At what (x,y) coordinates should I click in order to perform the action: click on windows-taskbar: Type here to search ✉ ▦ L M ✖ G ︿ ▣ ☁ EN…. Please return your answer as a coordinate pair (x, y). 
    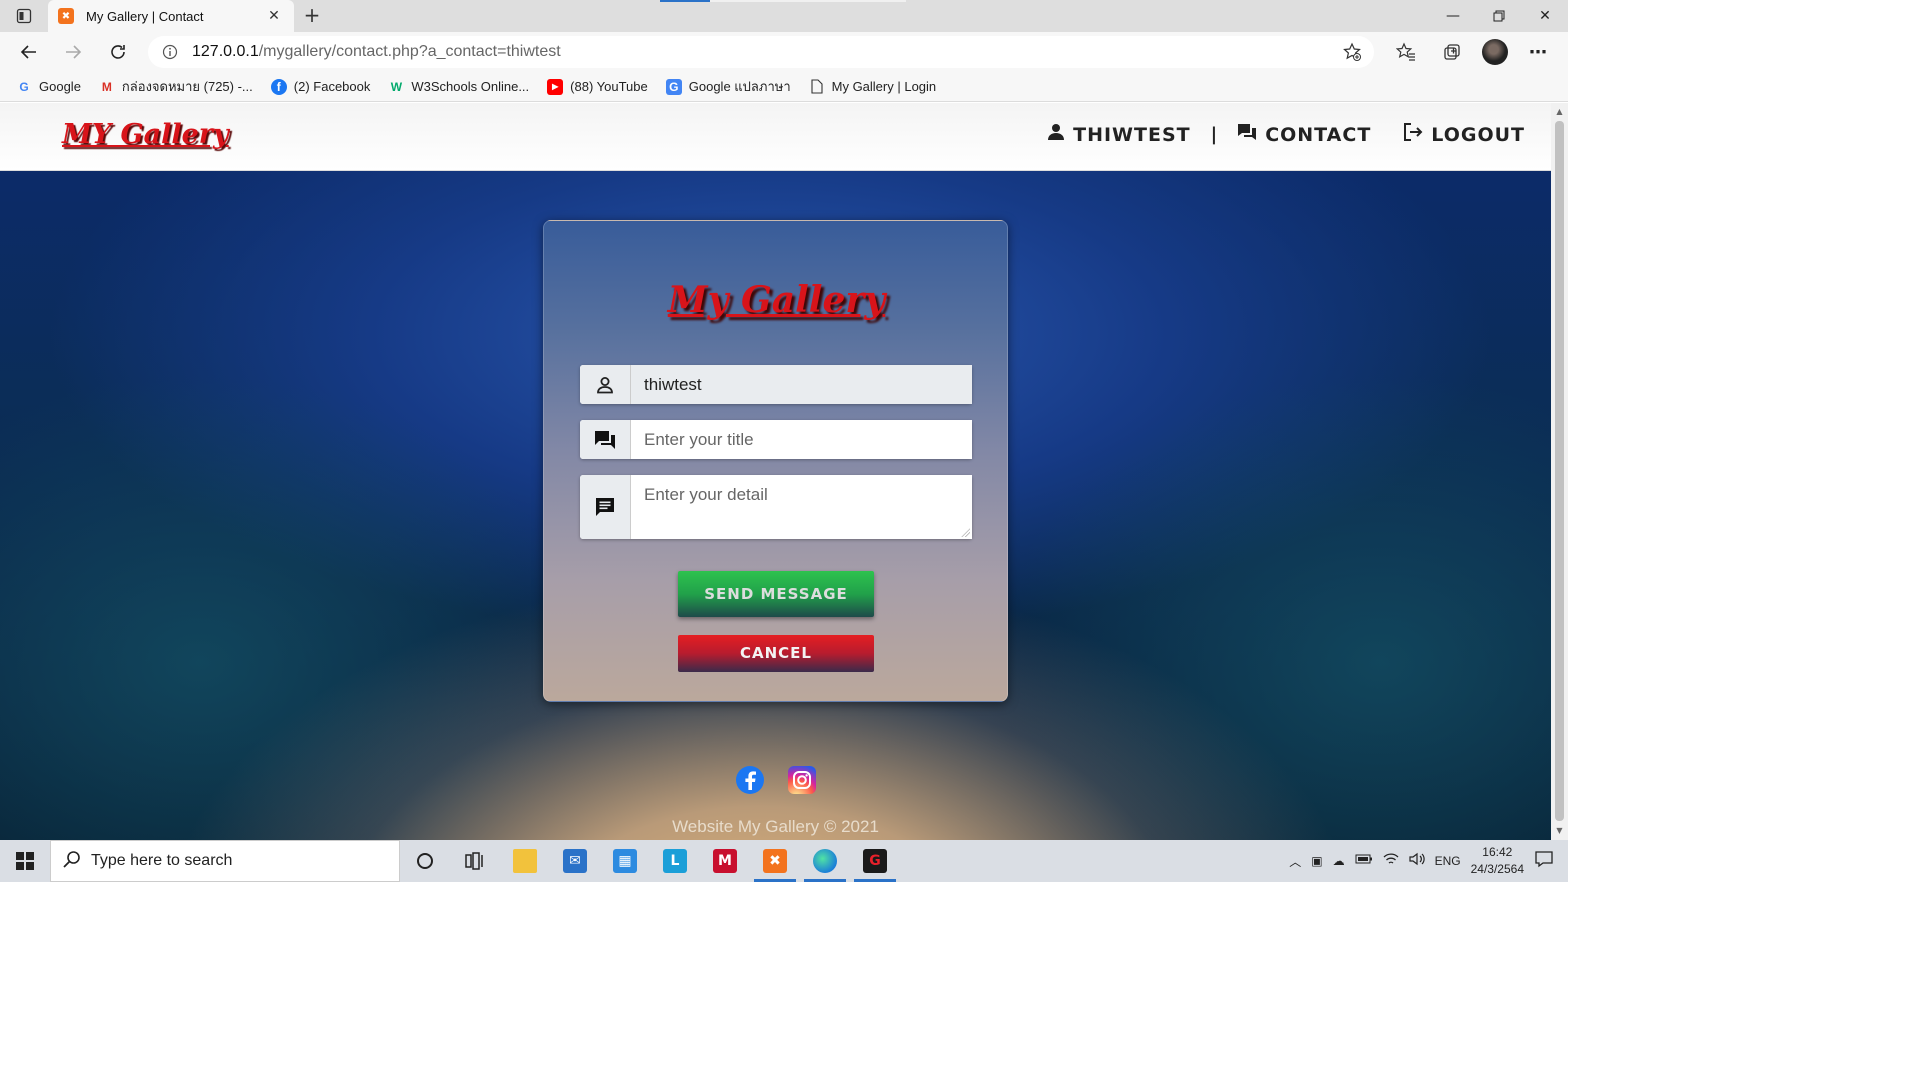
    Looking at the image, I should click on (784, 861).